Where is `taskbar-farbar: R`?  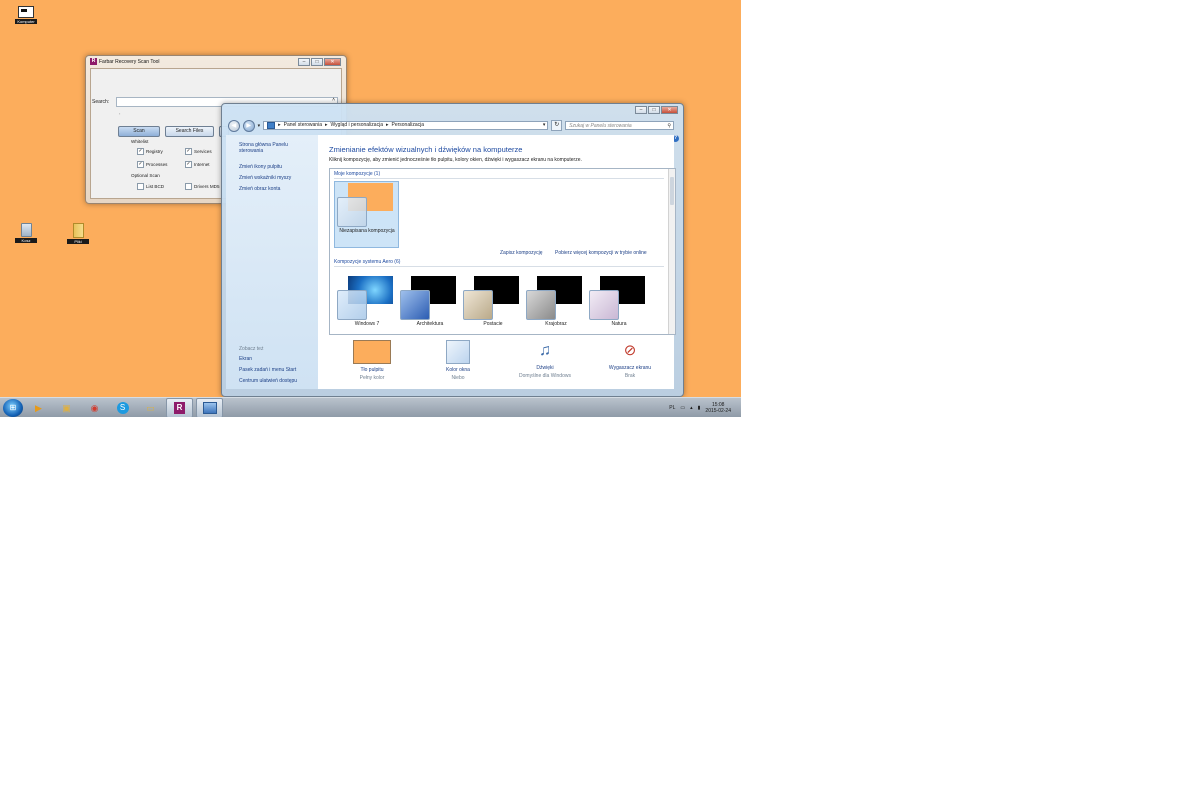
taskbar-farbar: R is located at coordinates (179, 407).